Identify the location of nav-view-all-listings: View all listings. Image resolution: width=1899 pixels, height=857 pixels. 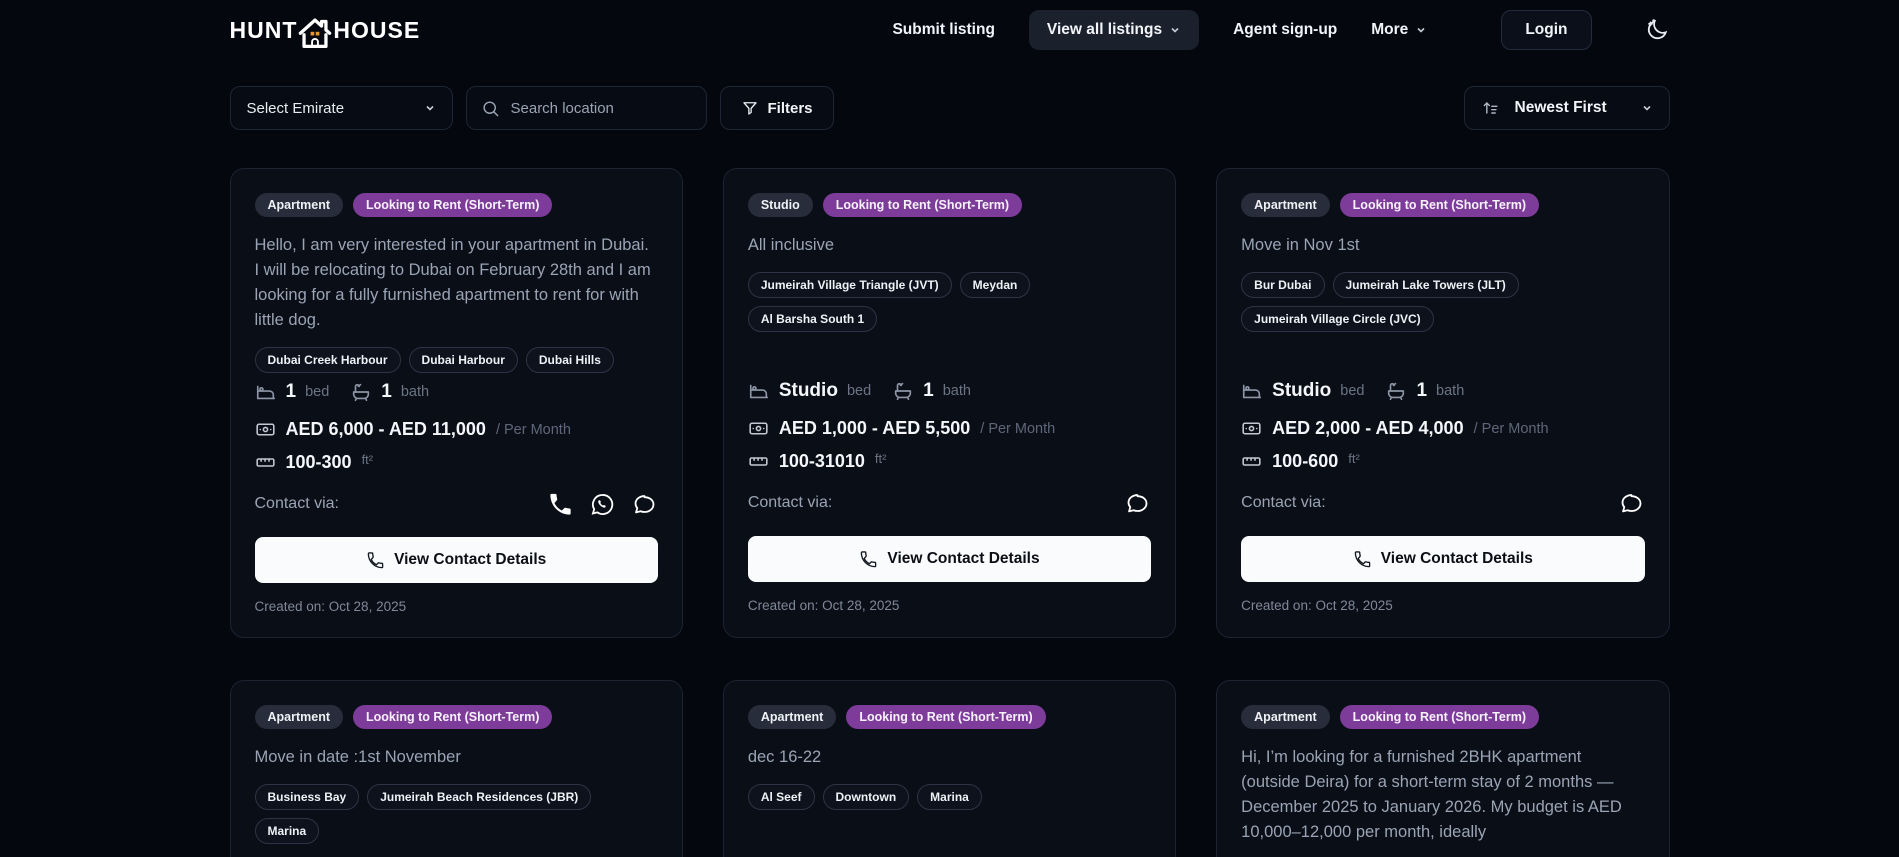
(1114, 30).